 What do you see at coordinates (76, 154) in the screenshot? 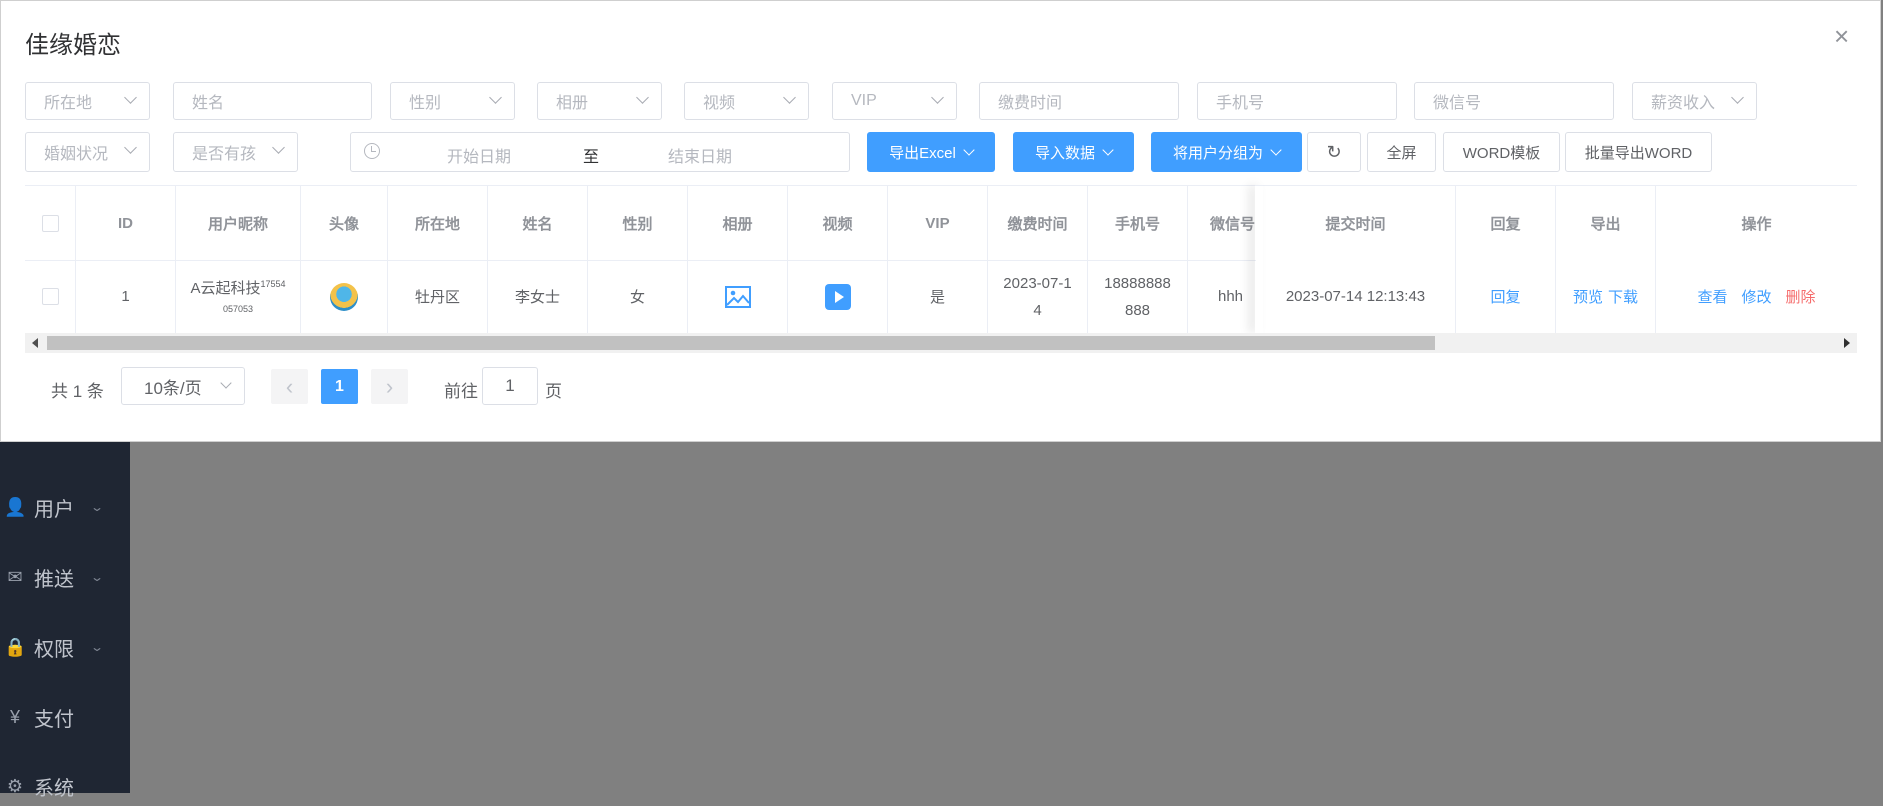
I see `marital-select-placeholder: 婚姻状况` at bounding box center [76, 154].